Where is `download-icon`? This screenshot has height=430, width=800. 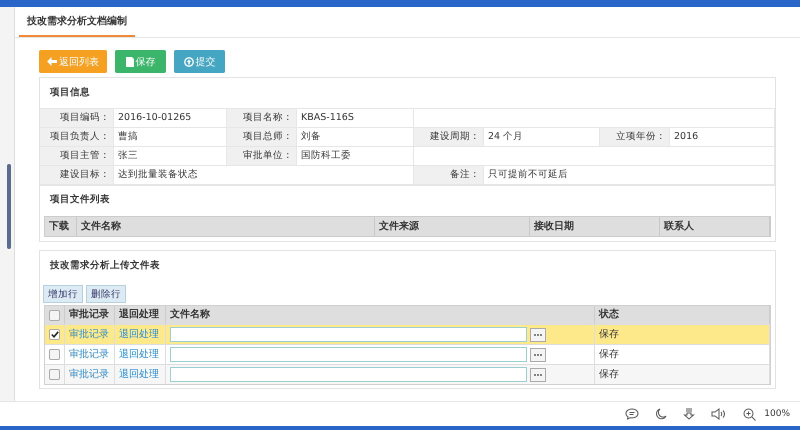 download-icon is located at coordinates (689, 414).